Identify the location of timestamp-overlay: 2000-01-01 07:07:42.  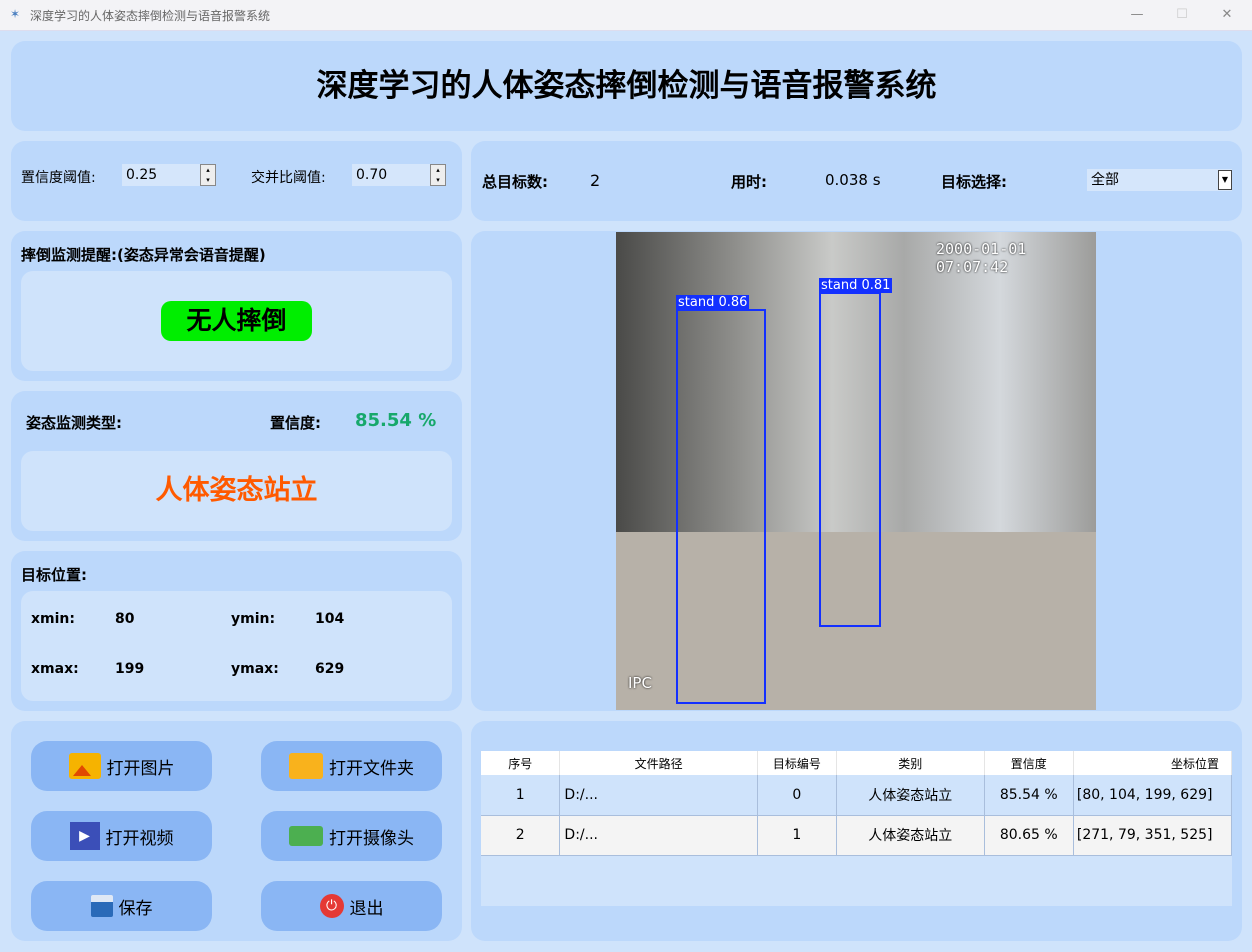
(981, 258).